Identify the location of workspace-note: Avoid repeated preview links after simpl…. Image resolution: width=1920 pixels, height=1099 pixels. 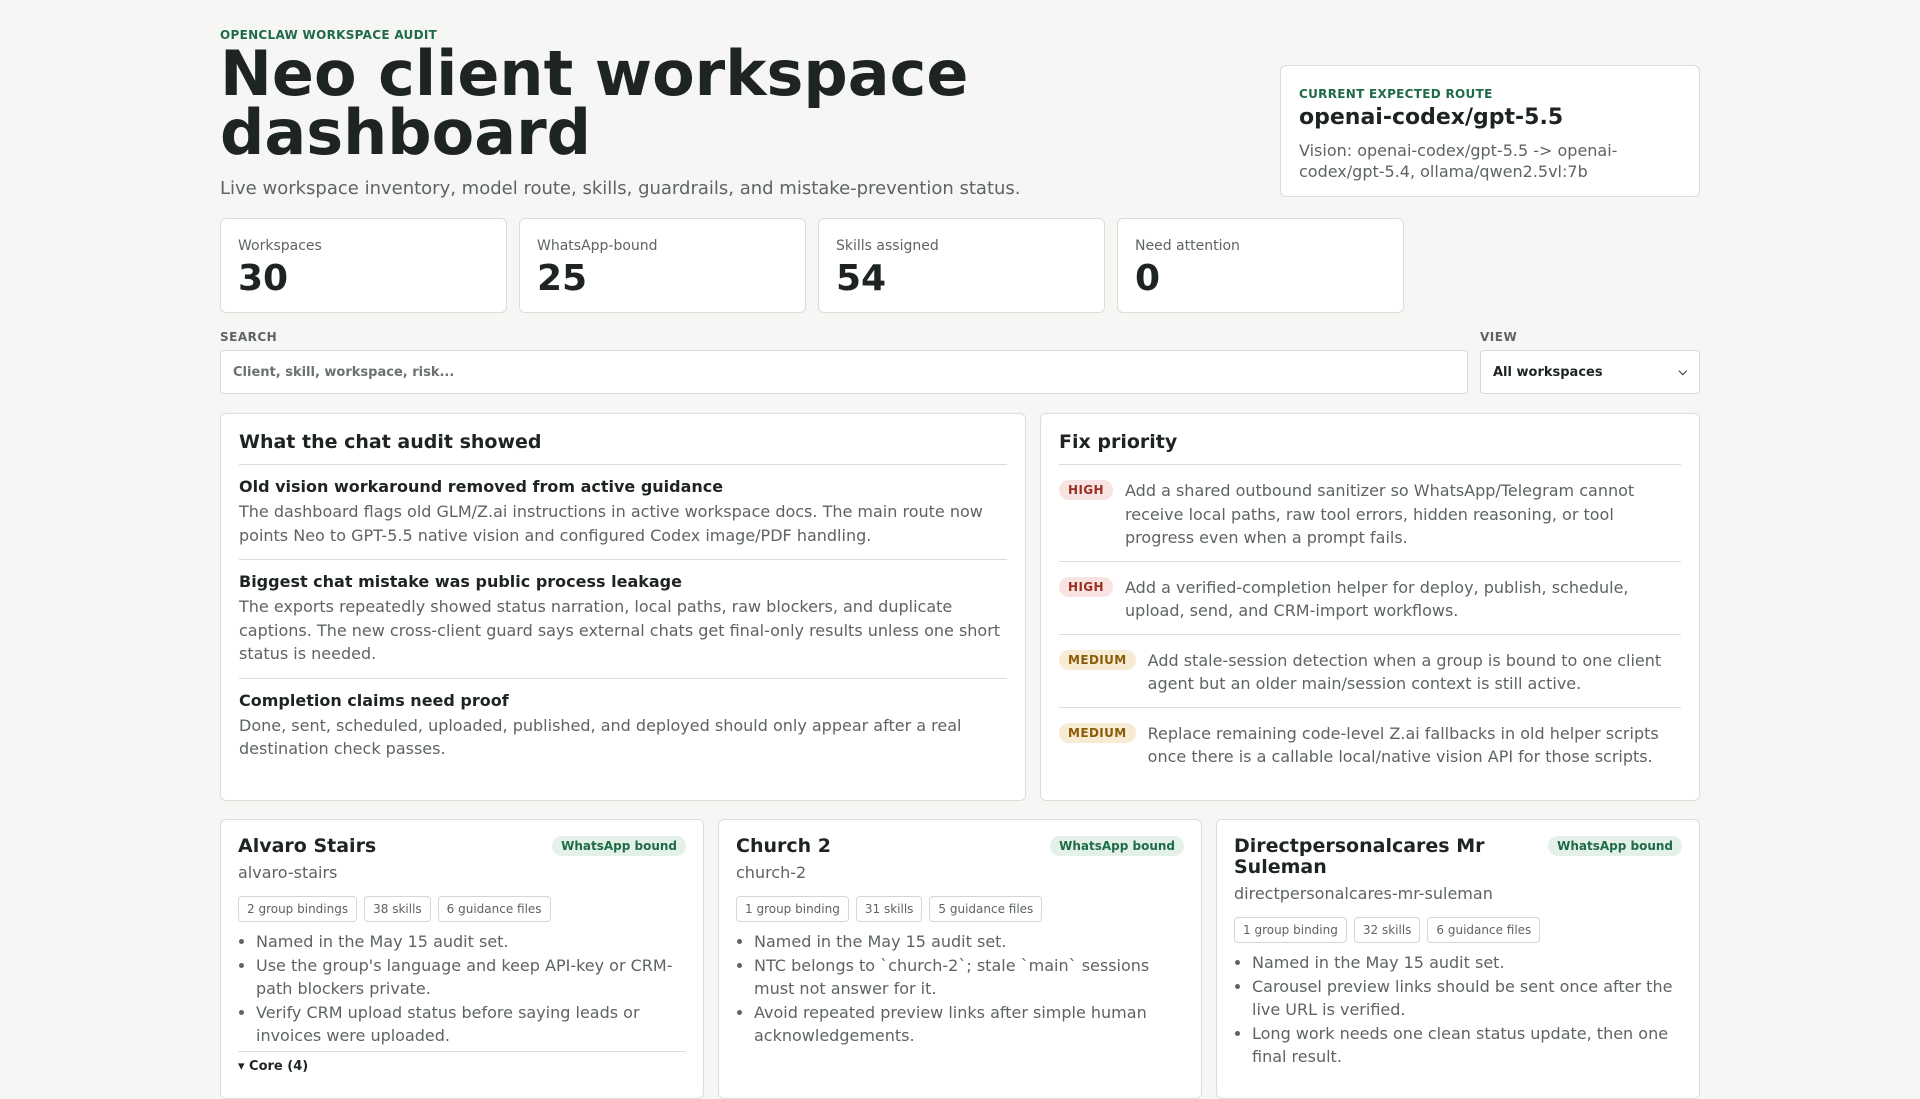
(969, 1024).